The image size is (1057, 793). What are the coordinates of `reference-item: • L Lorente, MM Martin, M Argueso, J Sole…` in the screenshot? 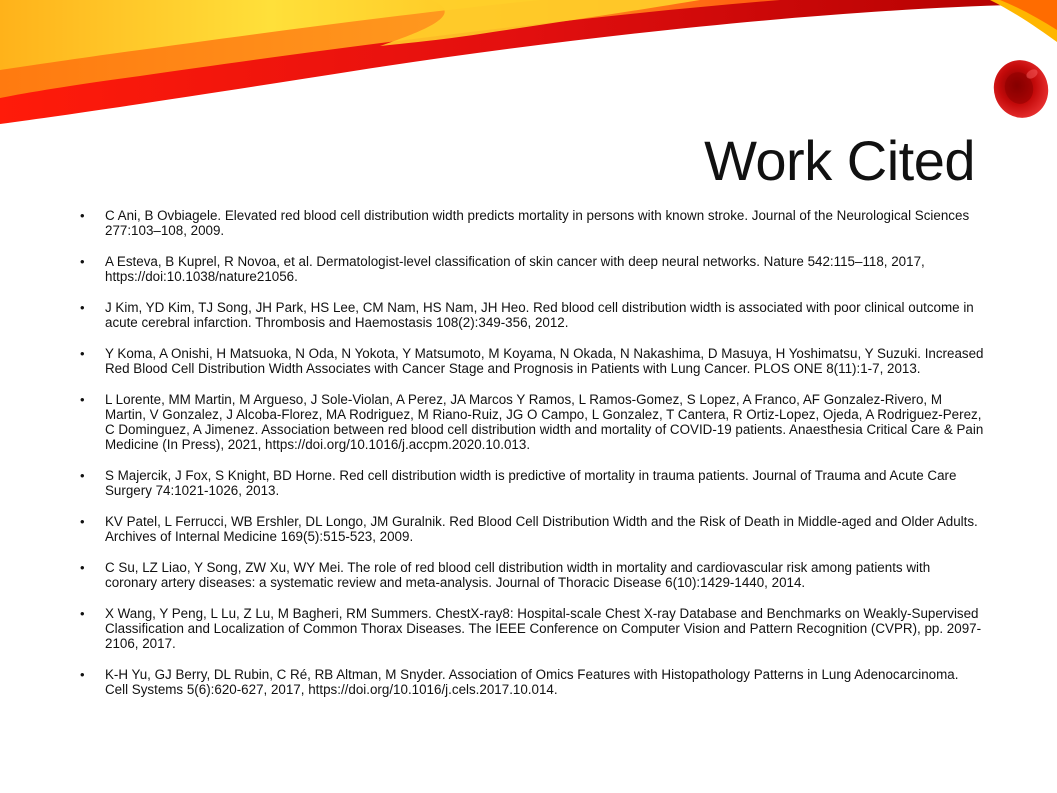 It's located at (532, 422).